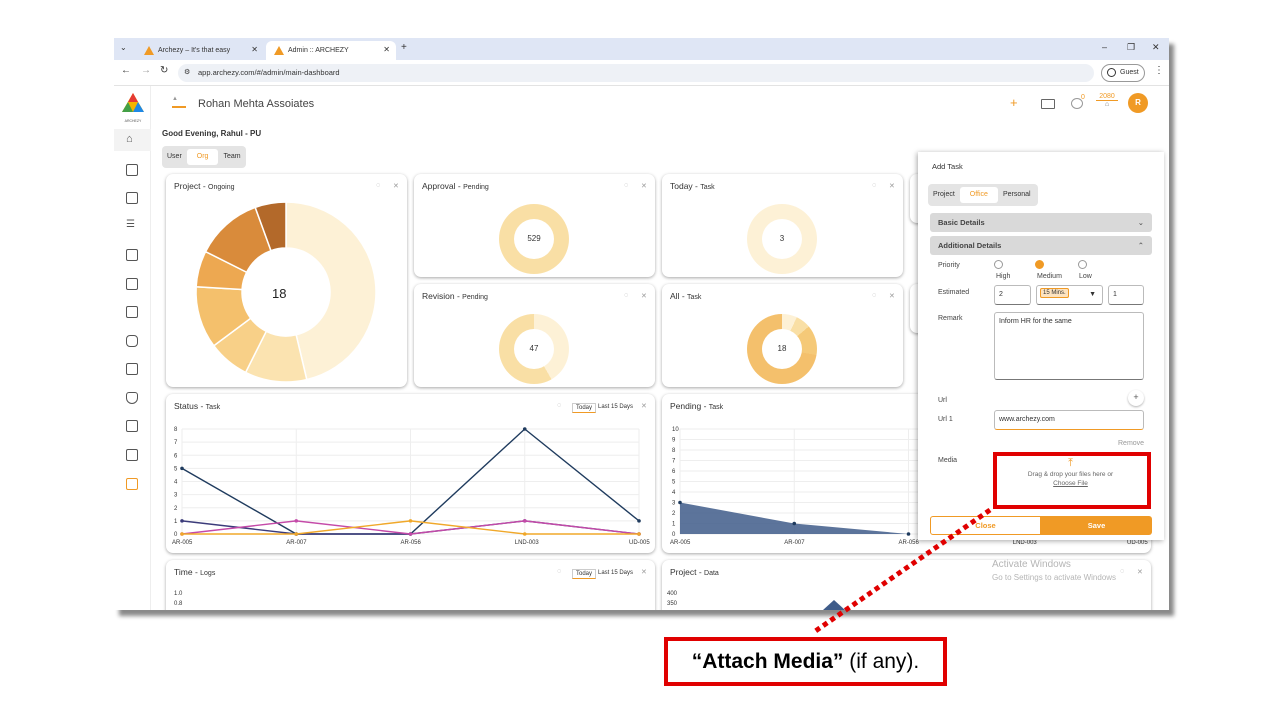  What do you see at coordinates (404, 47) in the screenshot?
I see `new-tab-icon: +` at bounding box center [404, 47].